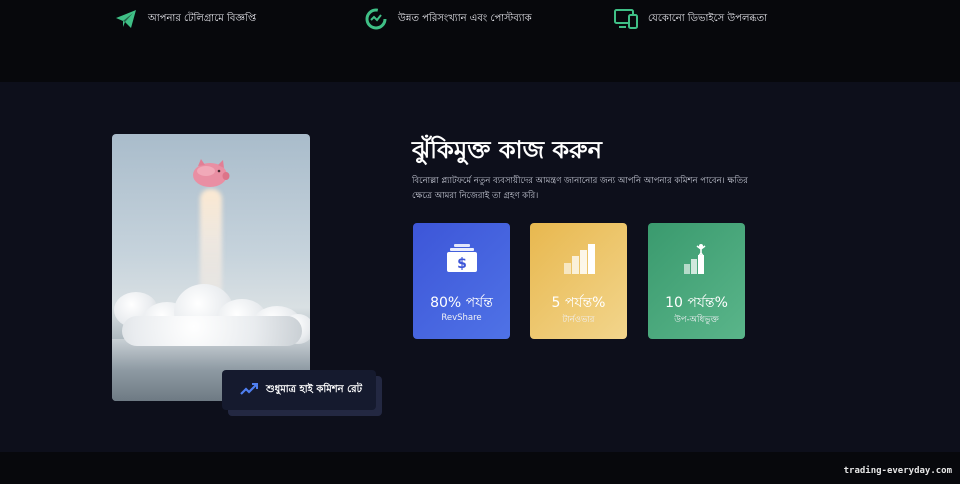 This screenshot has height=484, width=960. I want to click on piggy-bank-icon, so click(211, 173).